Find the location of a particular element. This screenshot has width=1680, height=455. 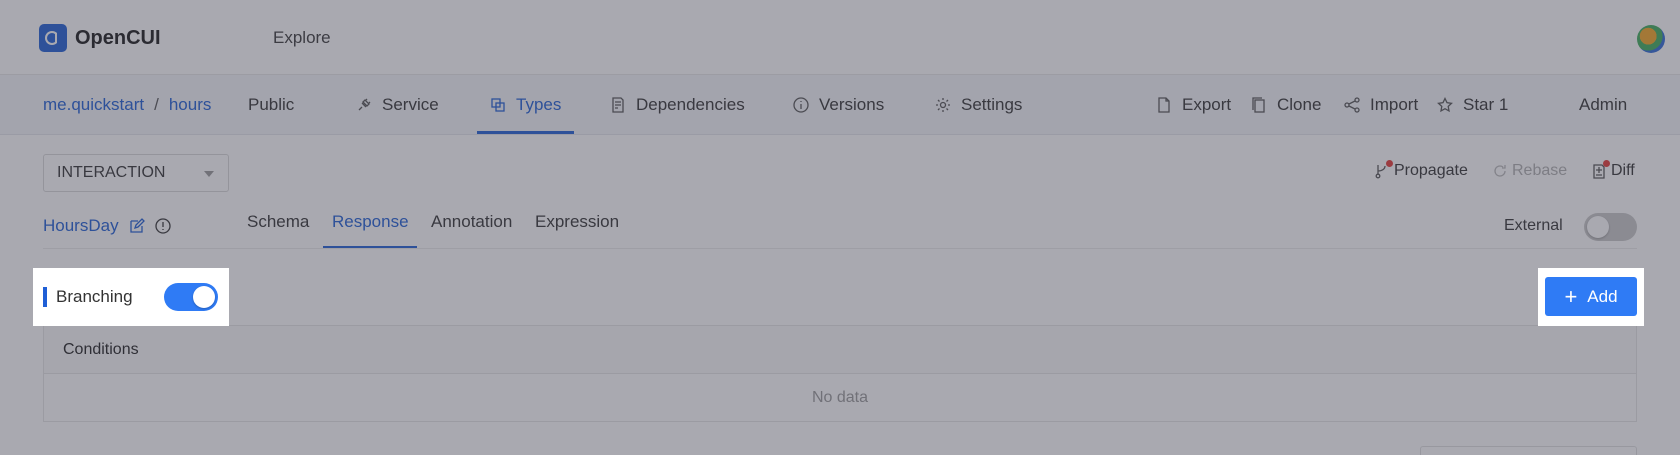

import-button: Import is located at coordinates (1381, 105).